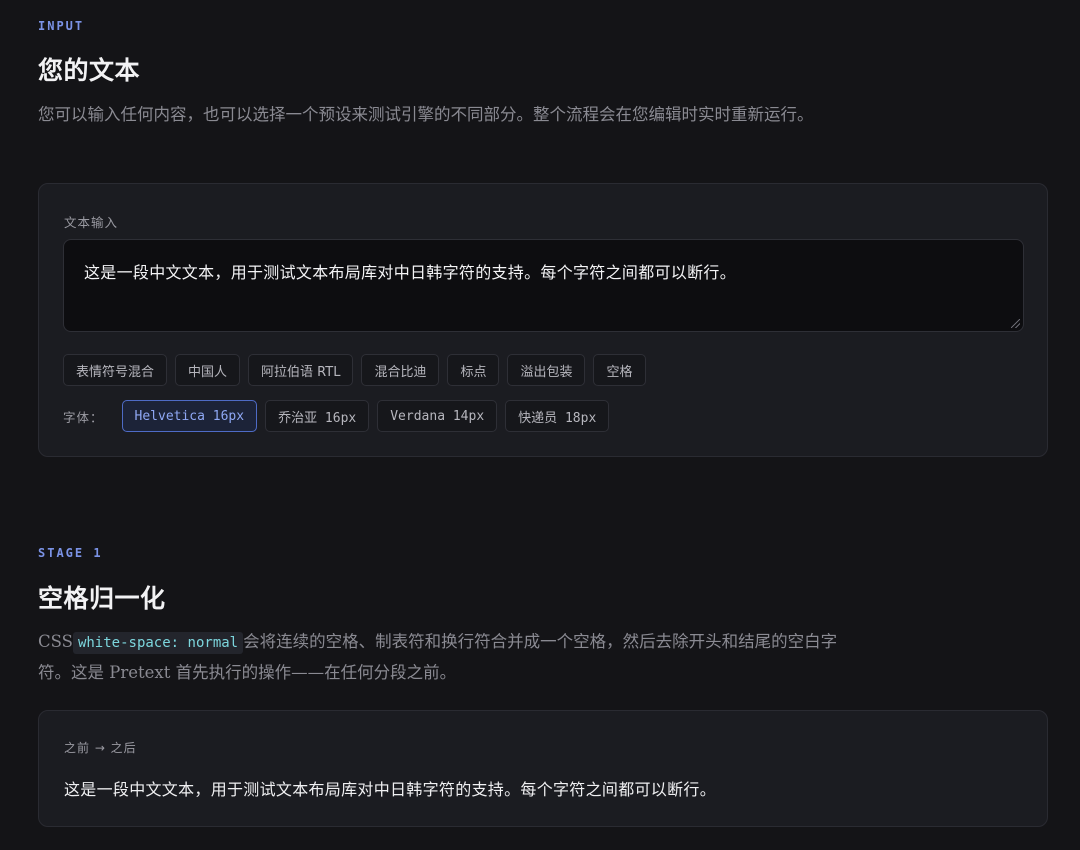 The image size is (1080, 850). What do you see at coordinates (158, 643) in the screenshot?
I see `inline-code: white-space: normal` at bounding box center [158, 643].